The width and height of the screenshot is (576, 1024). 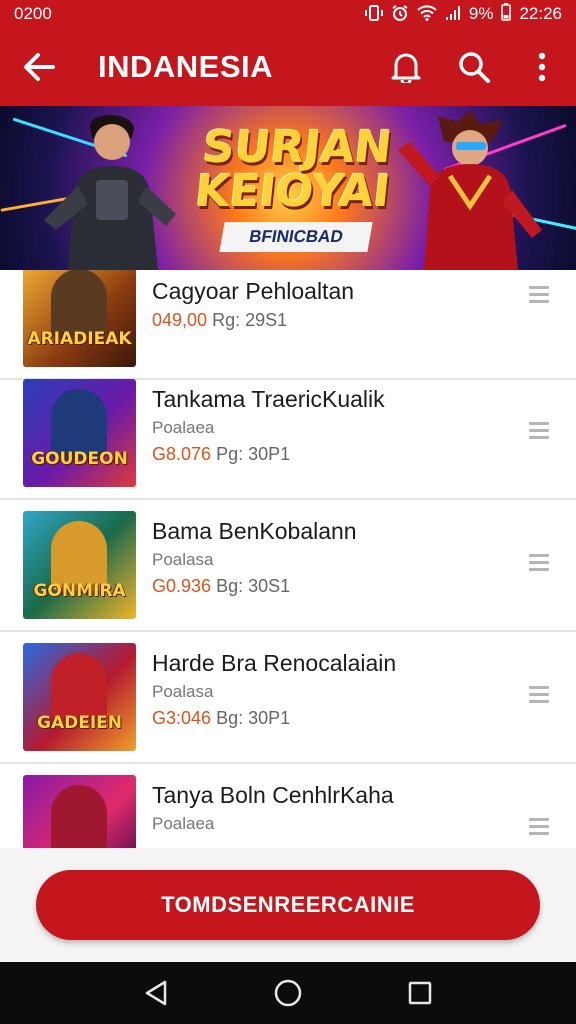 What do you see at coordinates (182, 718) in the screenshot?
I see `price-value: G3:046` at bounding box center [182, 718].